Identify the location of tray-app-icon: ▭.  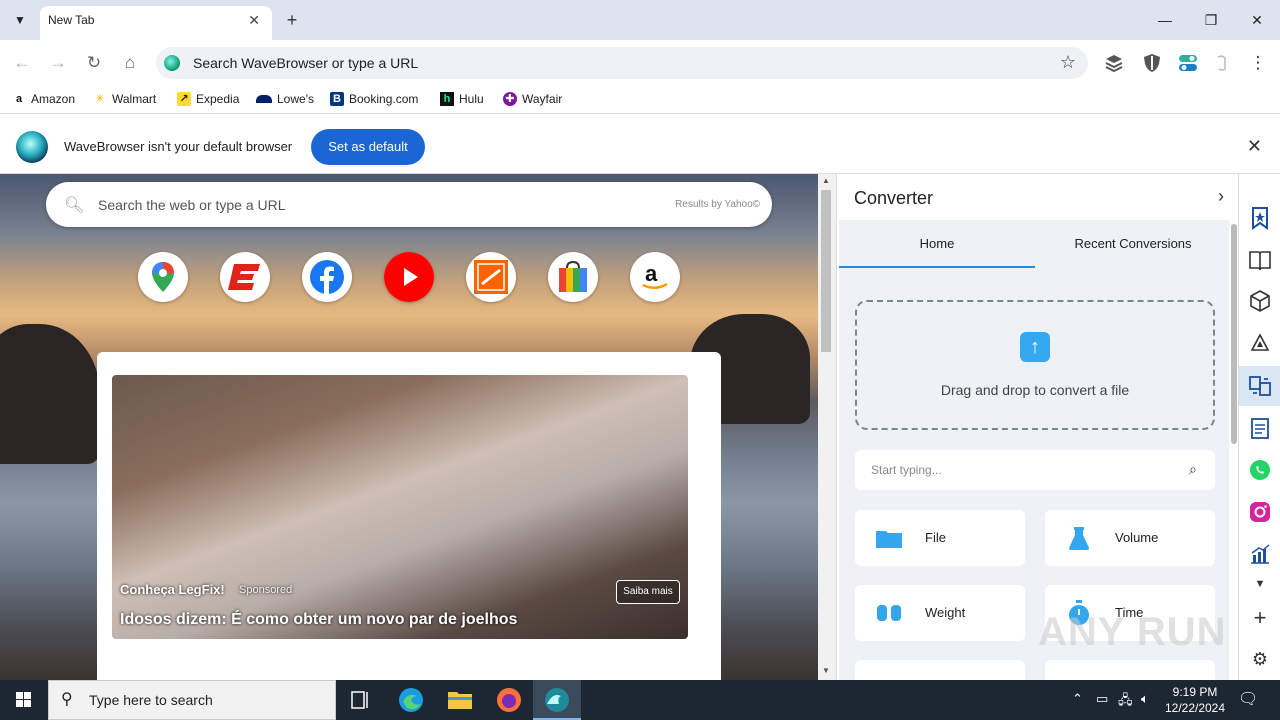
(1102, 699).